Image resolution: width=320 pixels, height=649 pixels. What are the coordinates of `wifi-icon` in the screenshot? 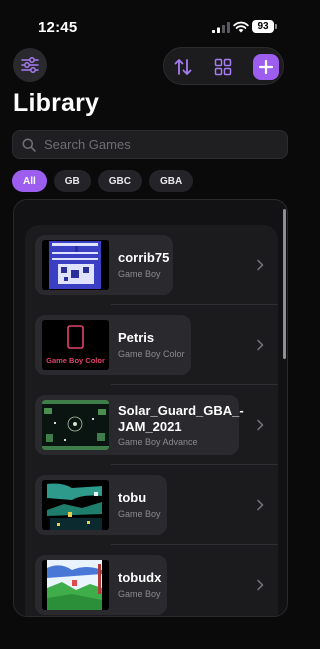 It's located at (241, 27).